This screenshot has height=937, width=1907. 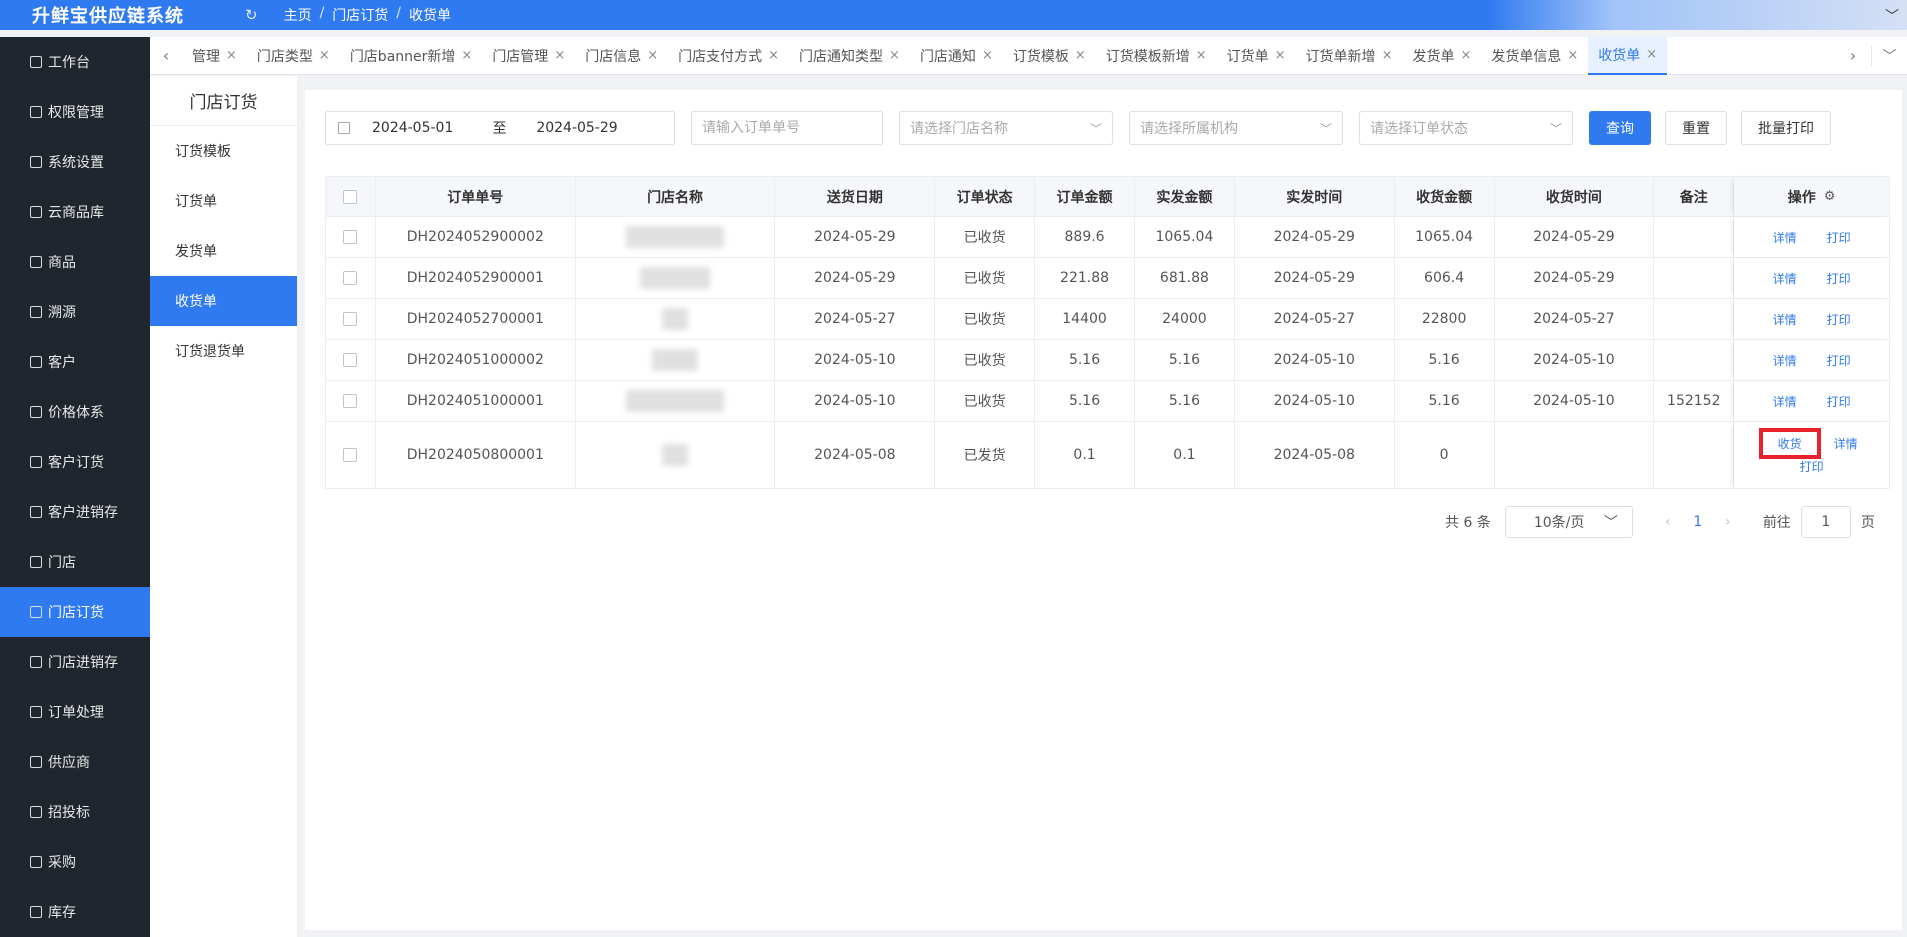 I want to click on tab: 订货单新增 ×, so click(x=1349, y=56).